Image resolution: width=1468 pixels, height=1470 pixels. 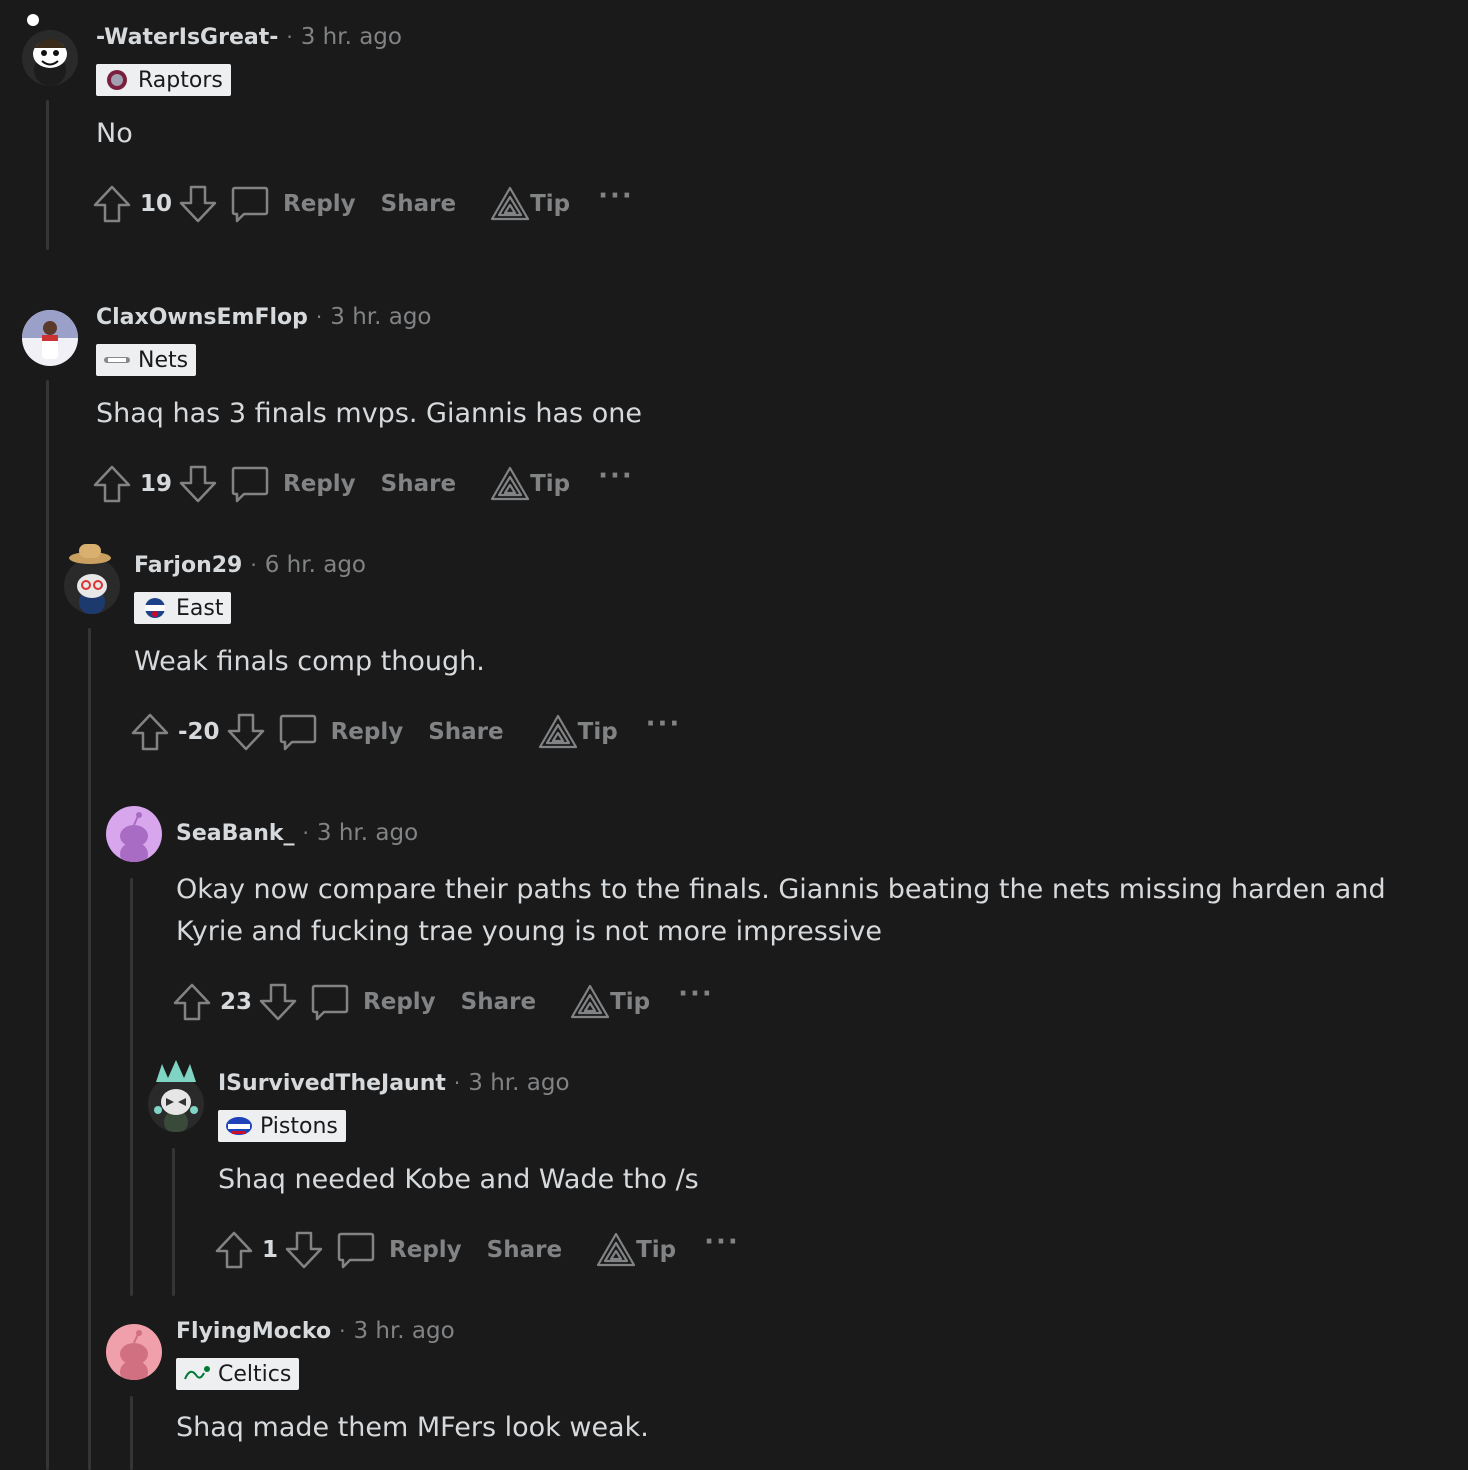 I want to click on comment-body: Shaq made them MFers look weak., so click(x=412, y=1428).